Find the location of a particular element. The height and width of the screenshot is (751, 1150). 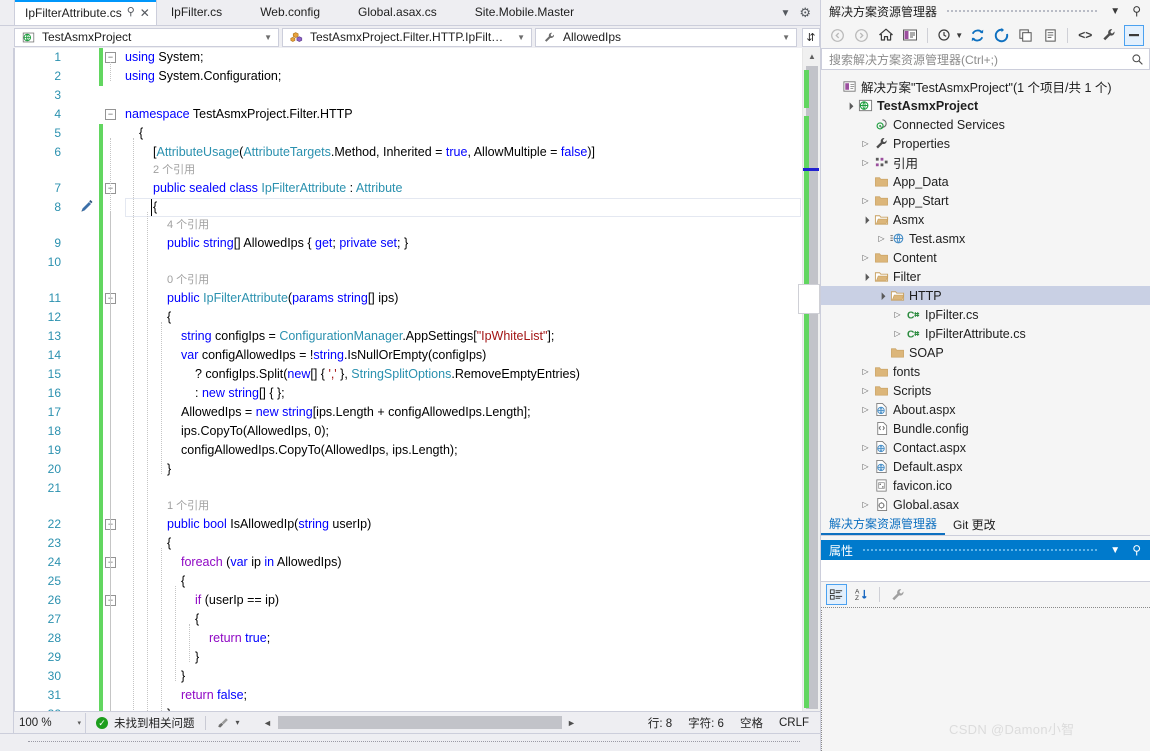

panel-menu-icon: ▼ is located at coordinates (1115, 550).